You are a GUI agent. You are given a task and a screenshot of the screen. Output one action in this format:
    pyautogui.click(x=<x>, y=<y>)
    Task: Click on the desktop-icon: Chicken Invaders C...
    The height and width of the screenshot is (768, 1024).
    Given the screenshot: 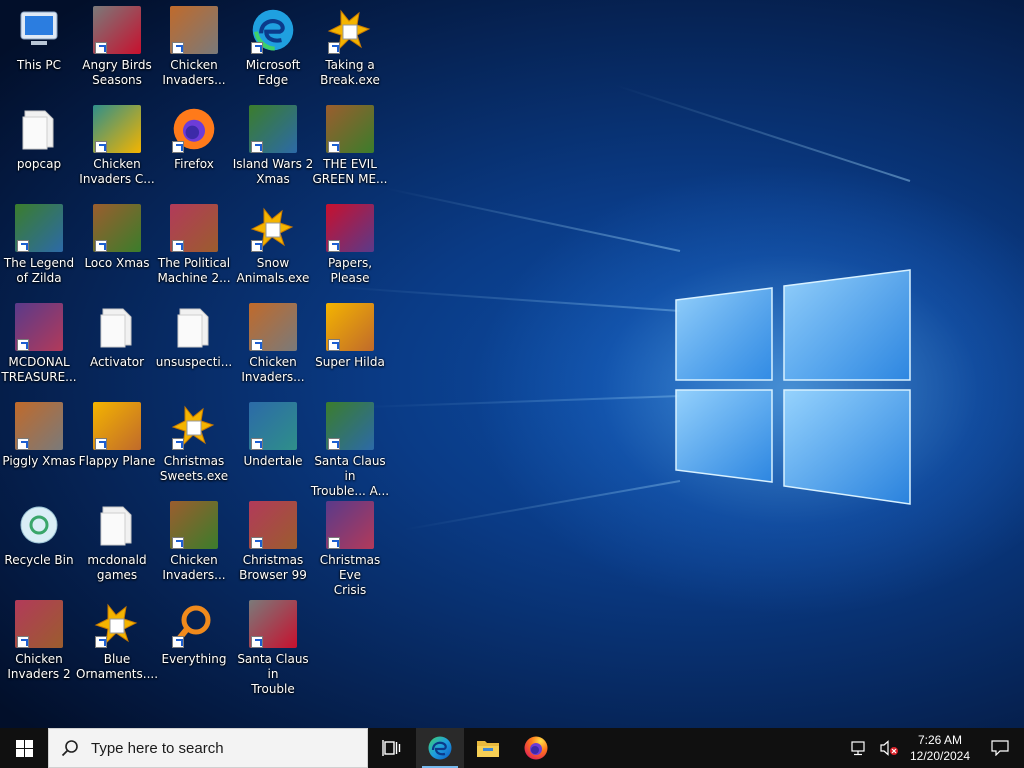 What is the action you would take?
    pyautogui.click(x=117, y=147)
    